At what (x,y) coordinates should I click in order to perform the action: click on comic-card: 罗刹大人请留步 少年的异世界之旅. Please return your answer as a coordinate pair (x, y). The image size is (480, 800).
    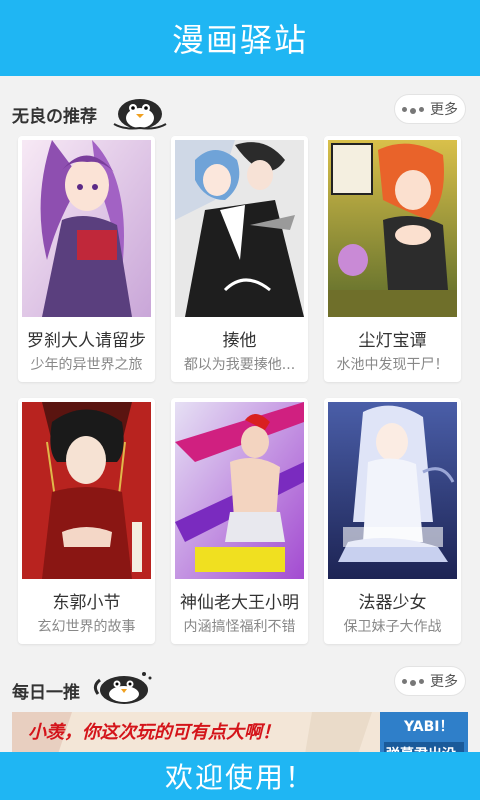
    Looking at the image, I should click on (86, 259).